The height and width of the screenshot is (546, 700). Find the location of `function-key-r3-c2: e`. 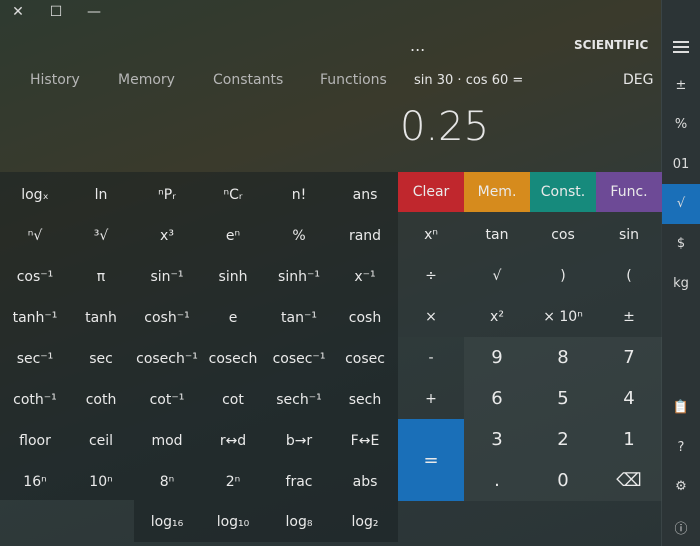

function-key-r3-c2: e is located at coordinates (233, 317).